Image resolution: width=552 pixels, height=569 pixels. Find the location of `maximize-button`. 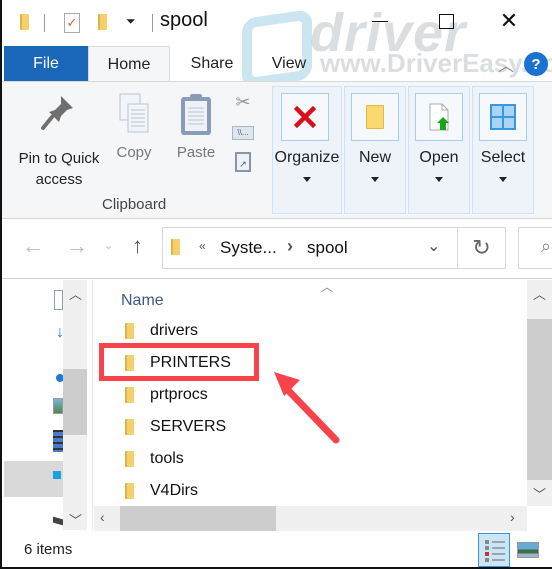

maximize-button is located at coordinates (446, 21).